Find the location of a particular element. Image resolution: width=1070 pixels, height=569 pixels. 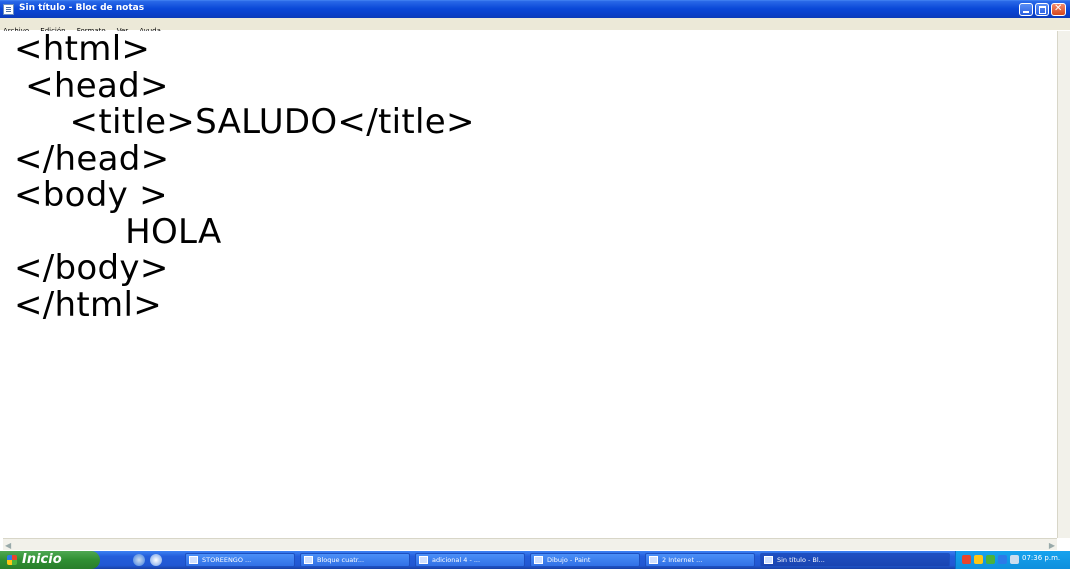

quicklaunch-icon is located at coordinates (156, 560).